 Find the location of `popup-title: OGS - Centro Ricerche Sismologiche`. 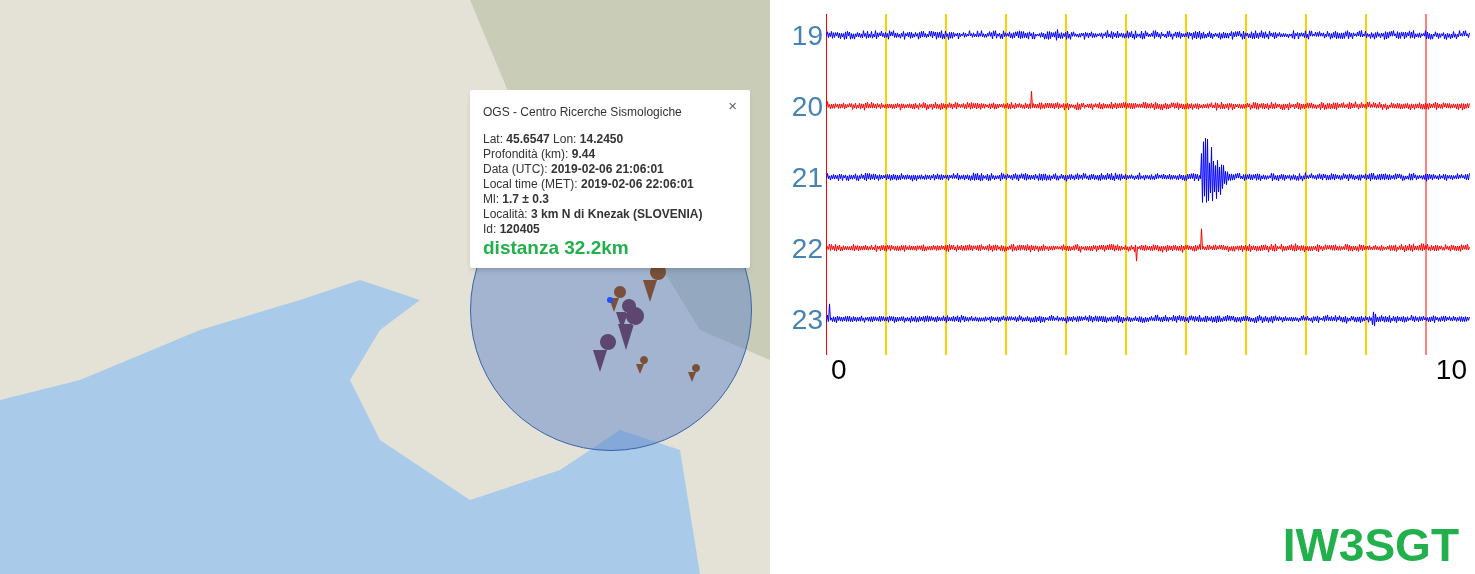

popup-title: OGS - Centro Ricerche Sismologiche is located at coordinates (582, 112).